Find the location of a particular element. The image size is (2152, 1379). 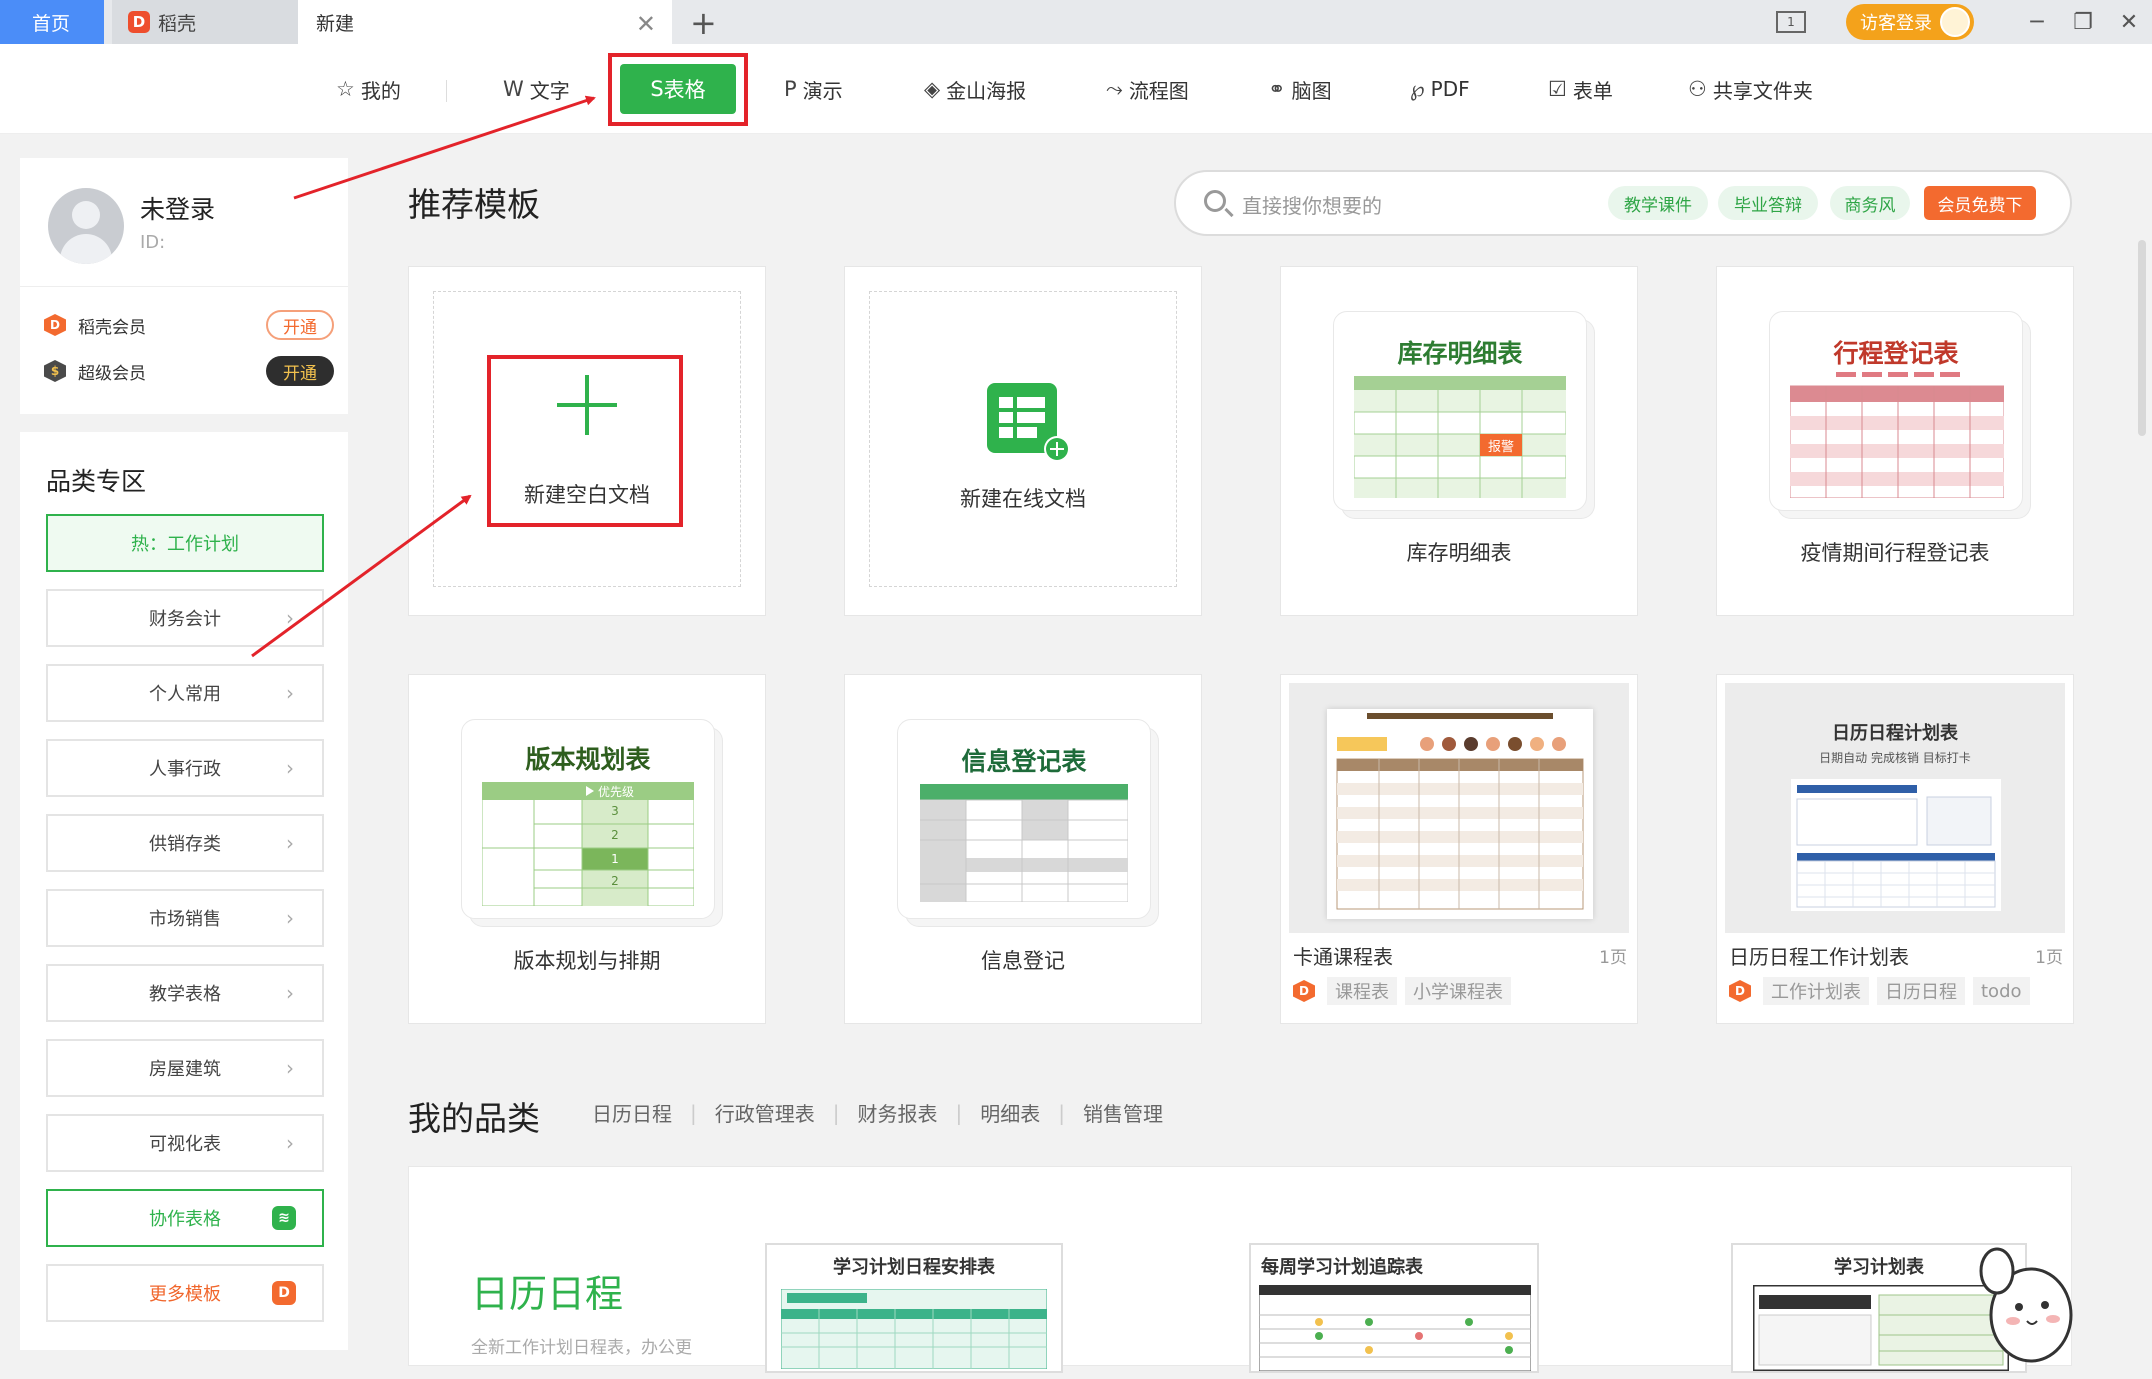

nav-shared-folder: ⚇ 共享文件夹 is located at coordinates (1750, 89).